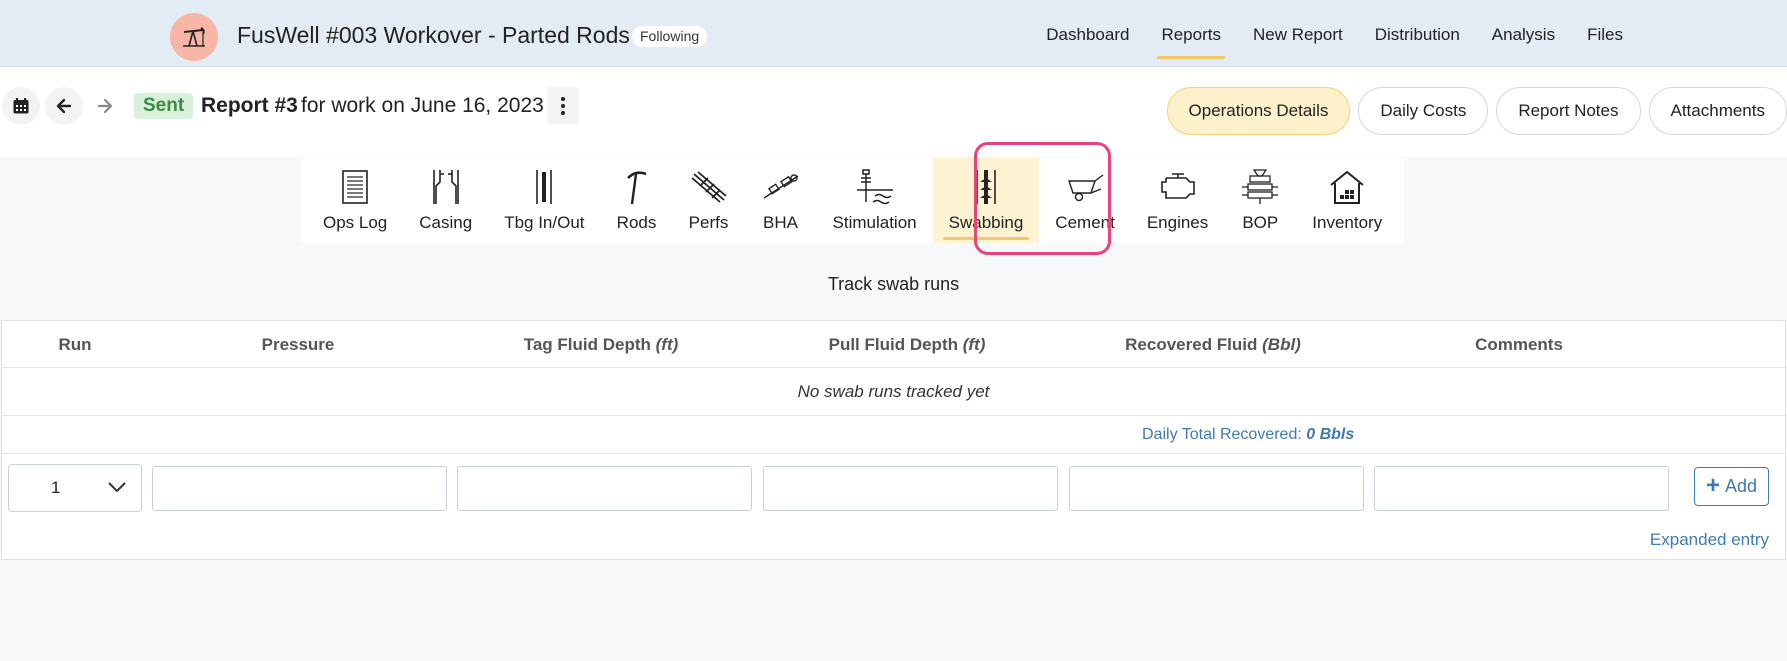 This screenshot has width=1787, height=661. What do you see at coordinates (910, 488) in the screenshot?
I see `pull-fluid-depth-input` at bounding box center [910, 488].